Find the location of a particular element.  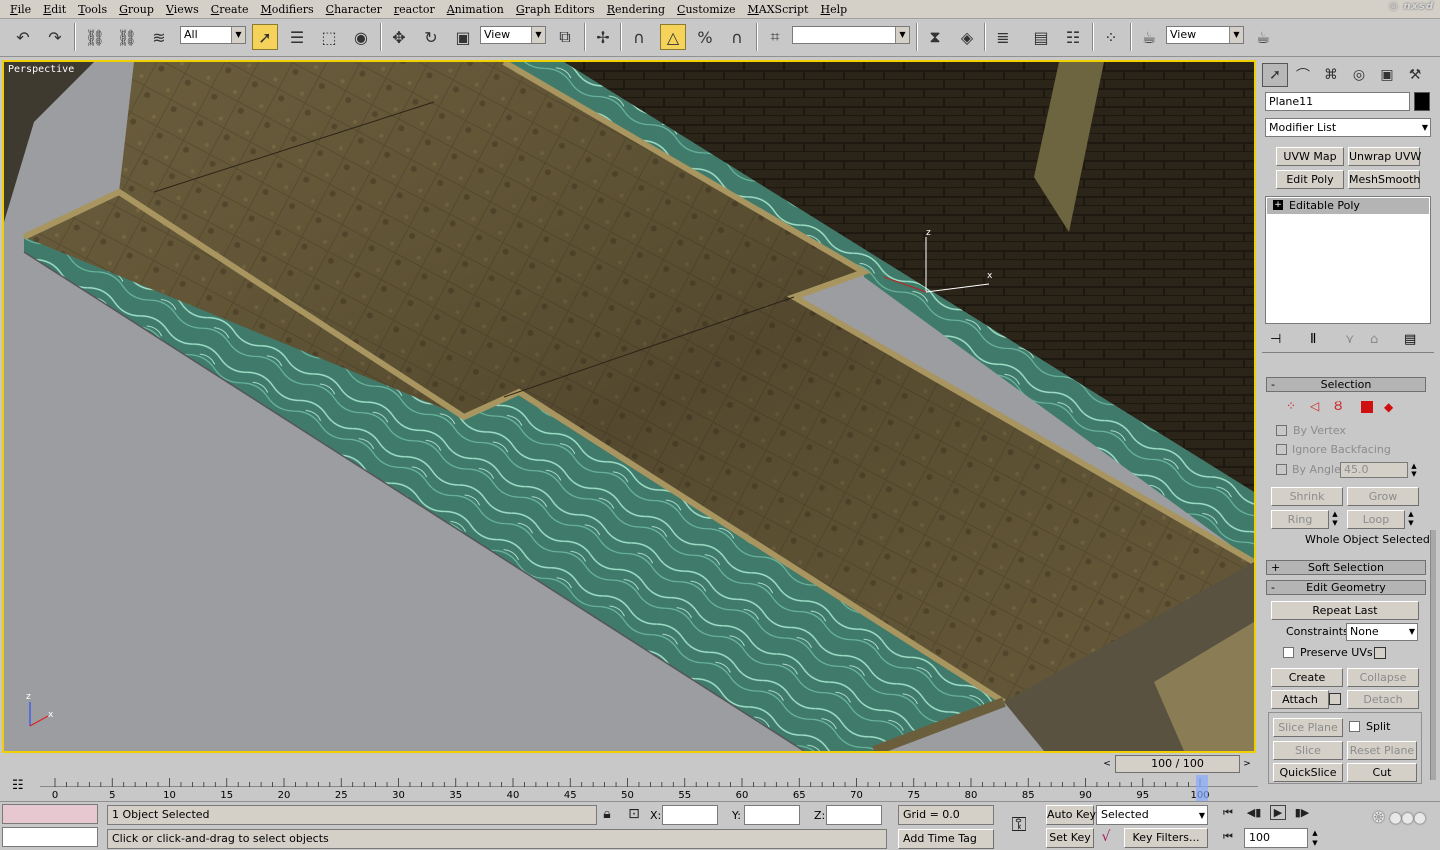

edit-poly-button: Edit Poly is located at coordinates (1310, 179).